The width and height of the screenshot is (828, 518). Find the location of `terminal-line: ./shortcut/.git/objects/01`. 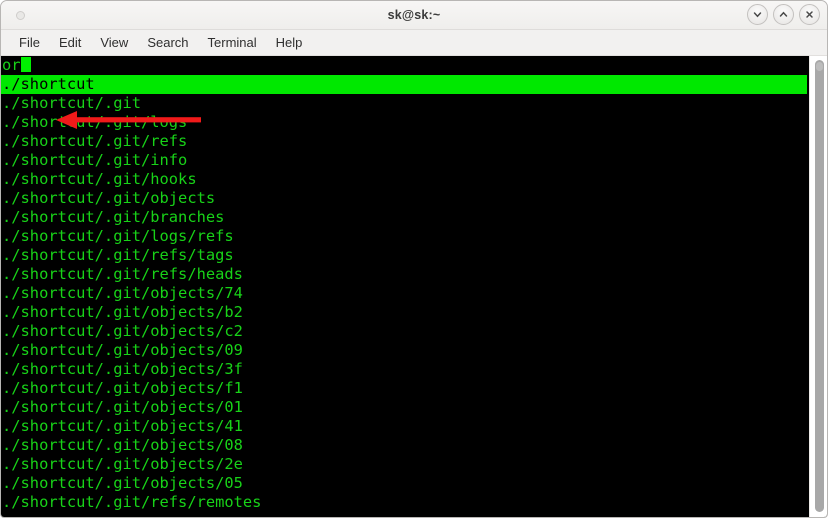

terminal-line: ./shortcut/.git/objects/01 is located at coordinates (406, 407).